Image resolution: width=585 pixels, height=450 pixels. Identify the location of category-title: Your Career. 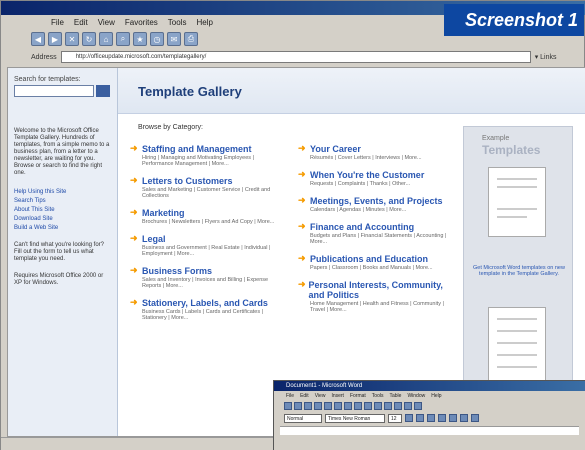
(335, 149).